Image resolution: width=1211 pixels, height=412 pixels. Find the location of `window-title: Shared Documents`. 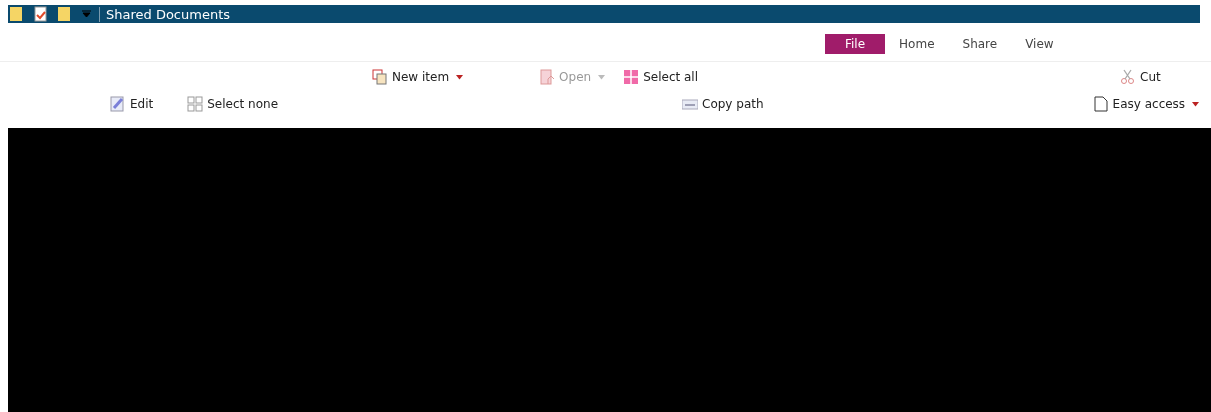

window-title: Shared Documents is located at coordinates (165, 14).